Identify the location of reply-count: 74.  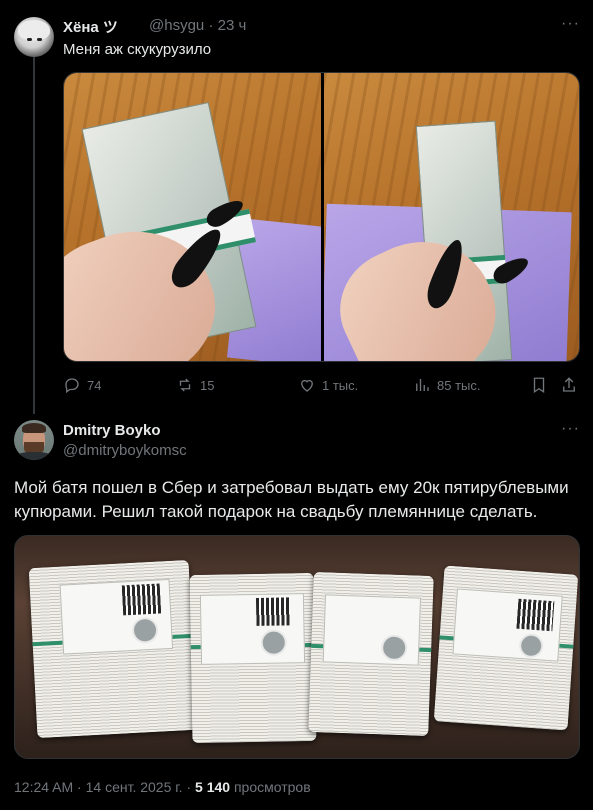
(94, 385).